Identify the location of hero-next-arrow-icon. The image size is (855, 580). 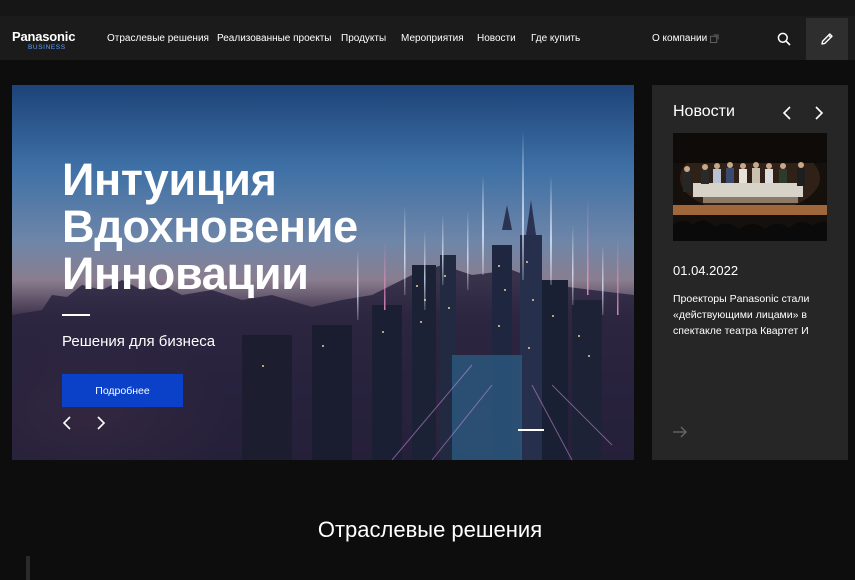
(101, 423).